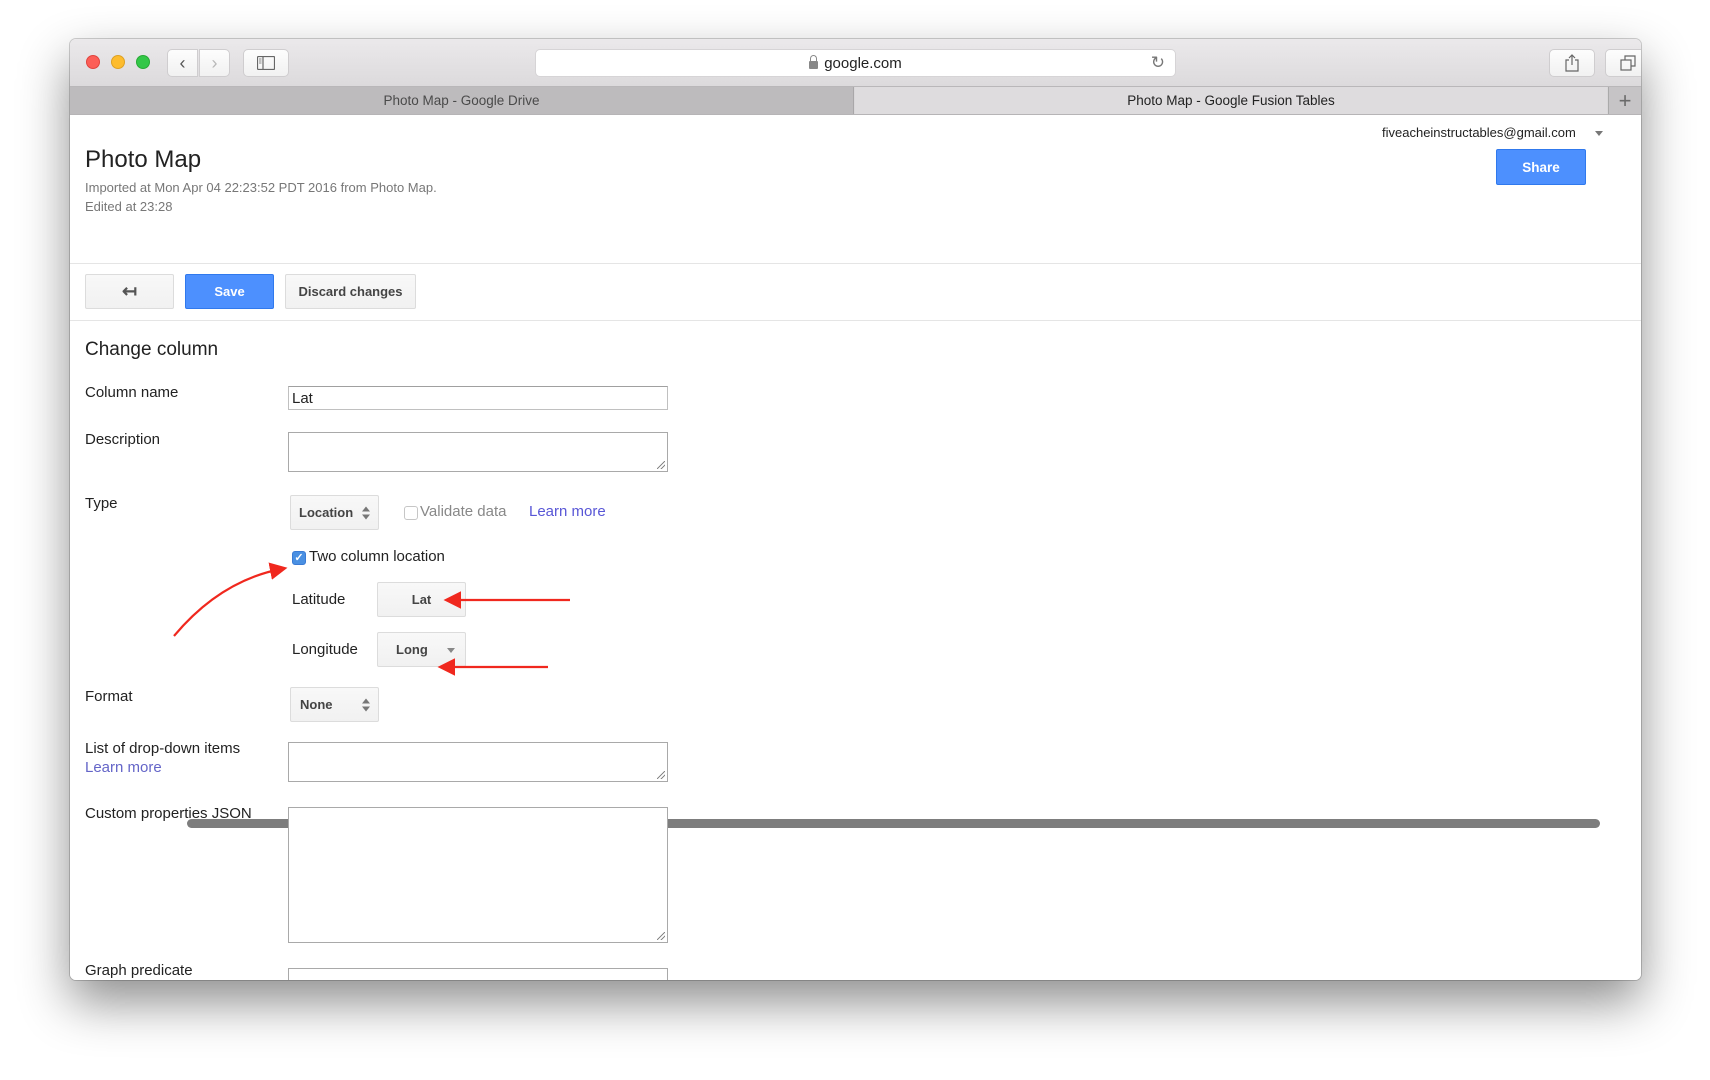 The height and width of the screenshot is (1080, 1710). I want to click on latitude-select: Lat, so click(421, 599).